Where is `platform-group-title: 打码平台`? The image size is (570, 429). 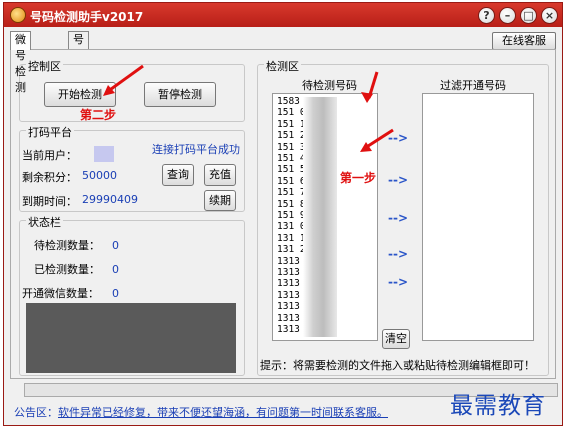
platform-group-title: 打码平台 is located at coordinates (50, 132).